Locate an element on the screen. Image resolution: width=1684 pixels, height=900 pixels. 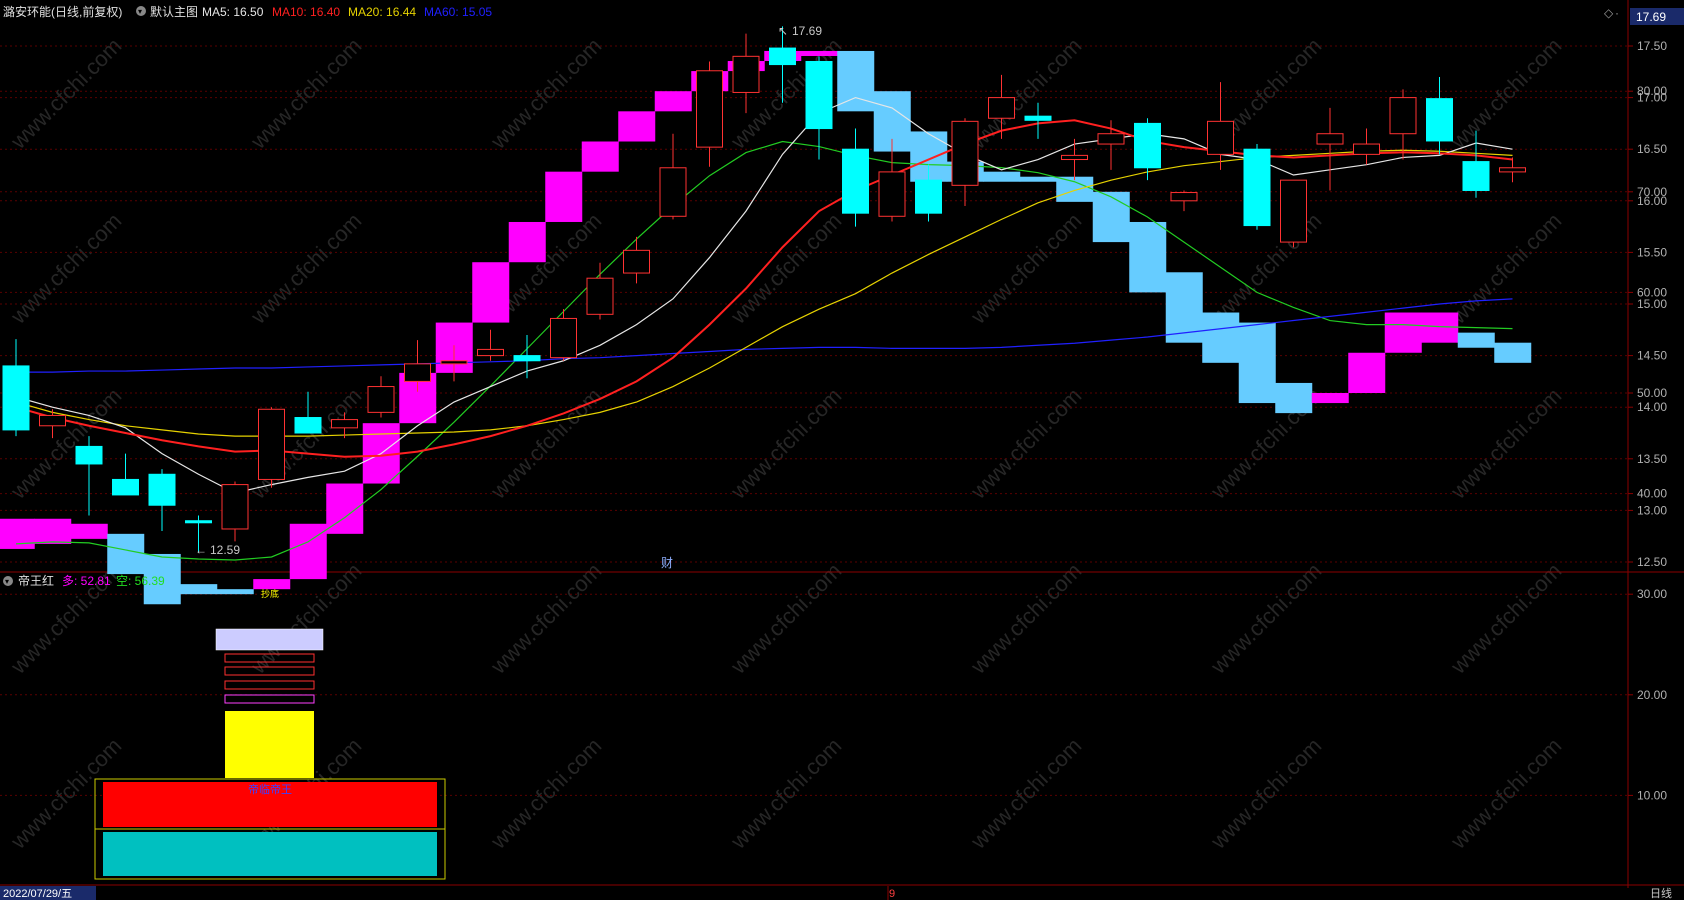
last-price-label: 17.69 is located at coordinates (1651, 17).